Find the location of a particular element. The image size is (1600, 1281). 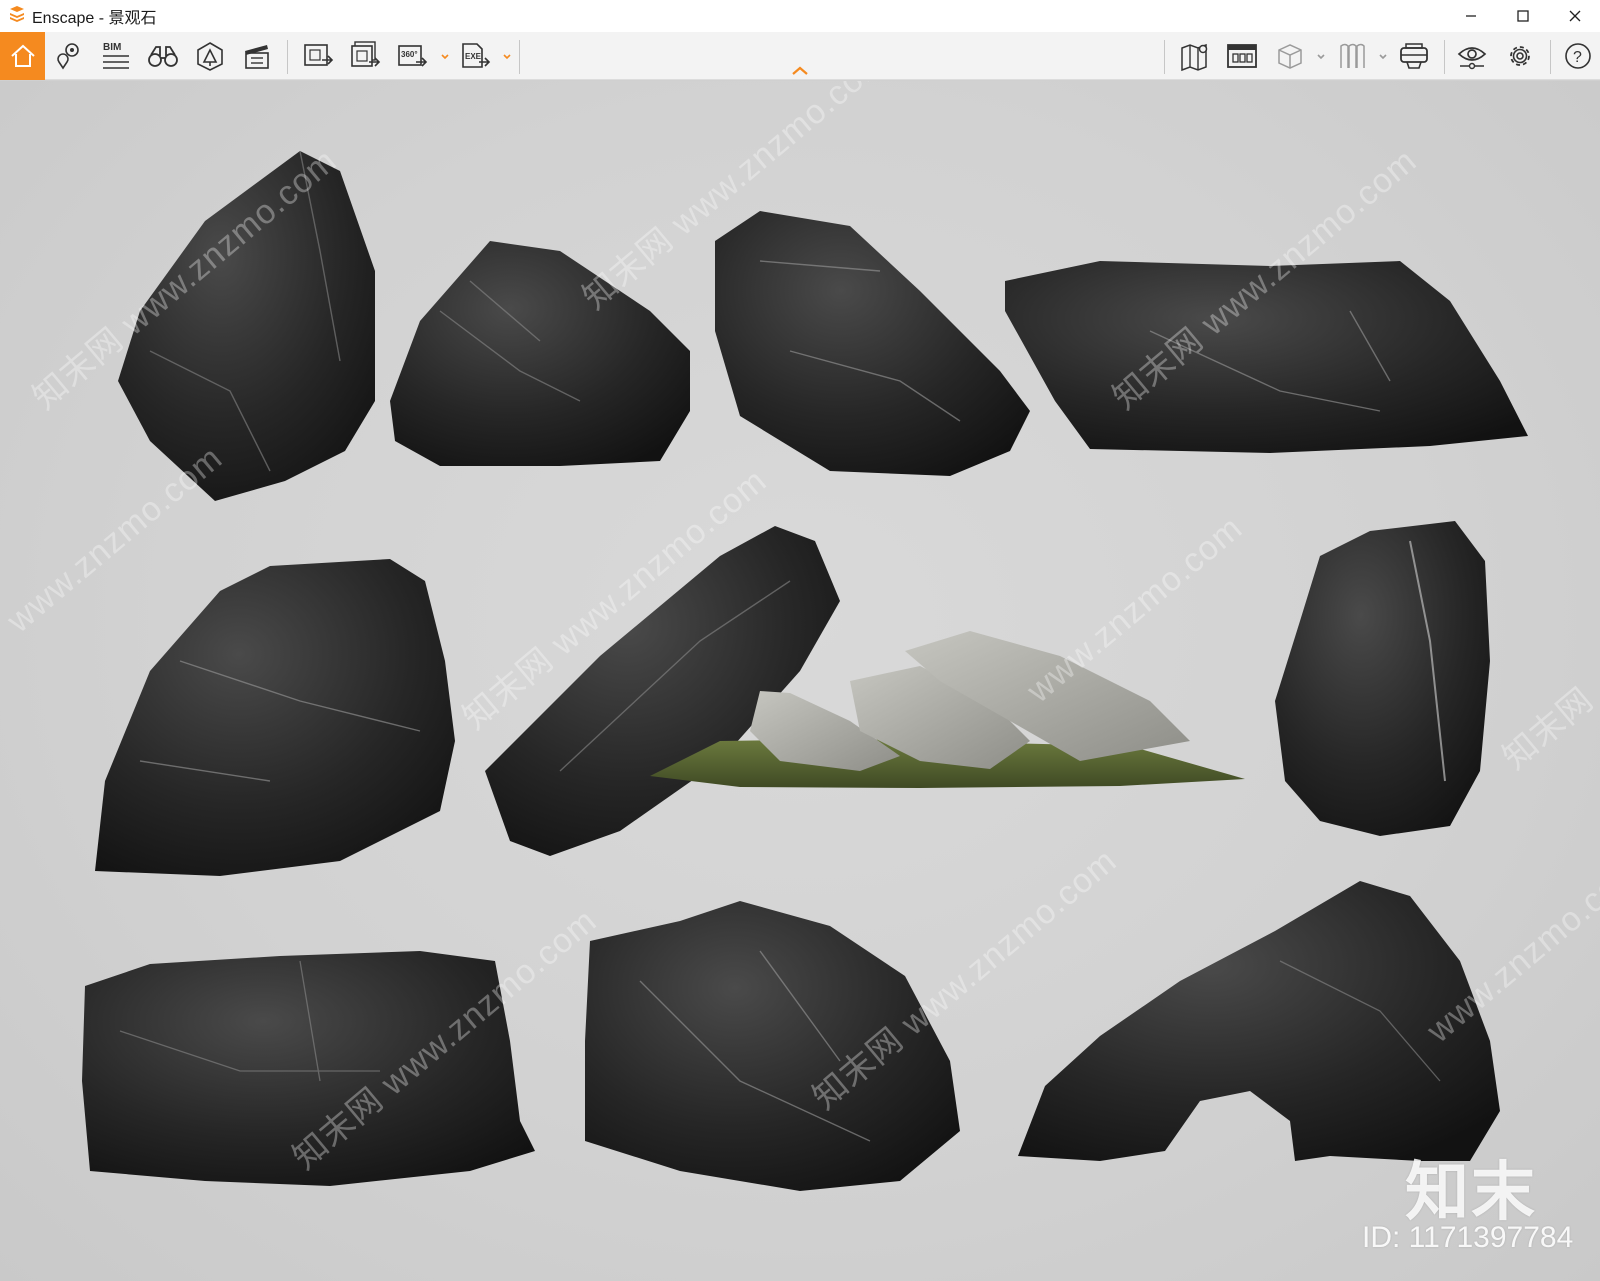

minimize-icon is located at coordinates (1471, 16).